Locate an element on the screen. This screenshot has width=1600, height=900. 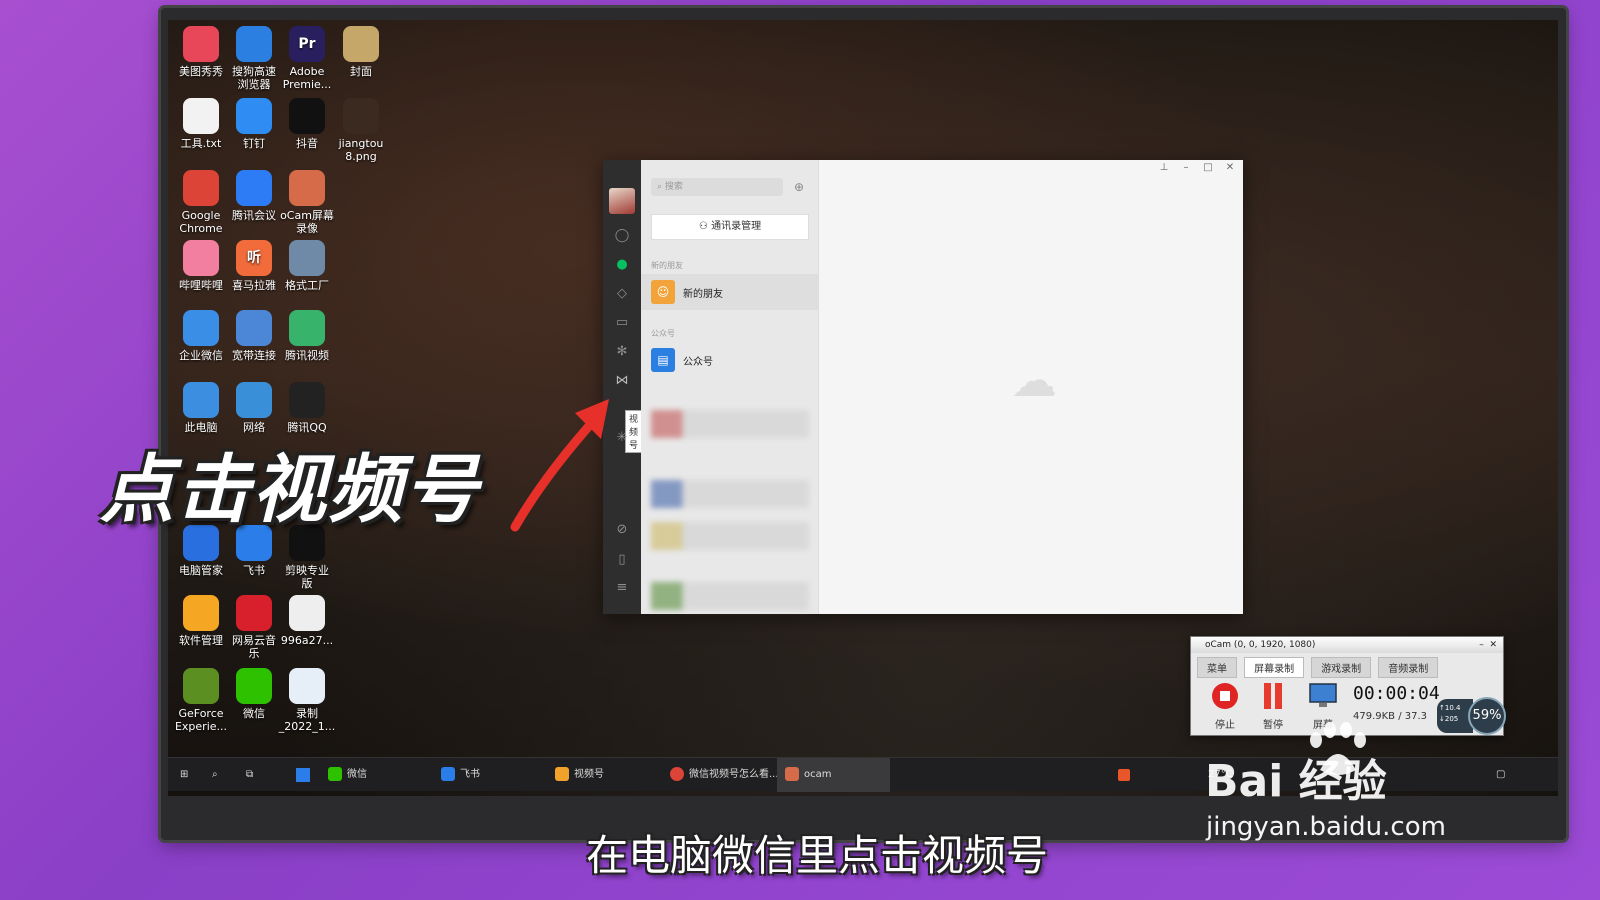
desktop-icon-label: jiangtou 8.png is located at coordinates (361, 150).